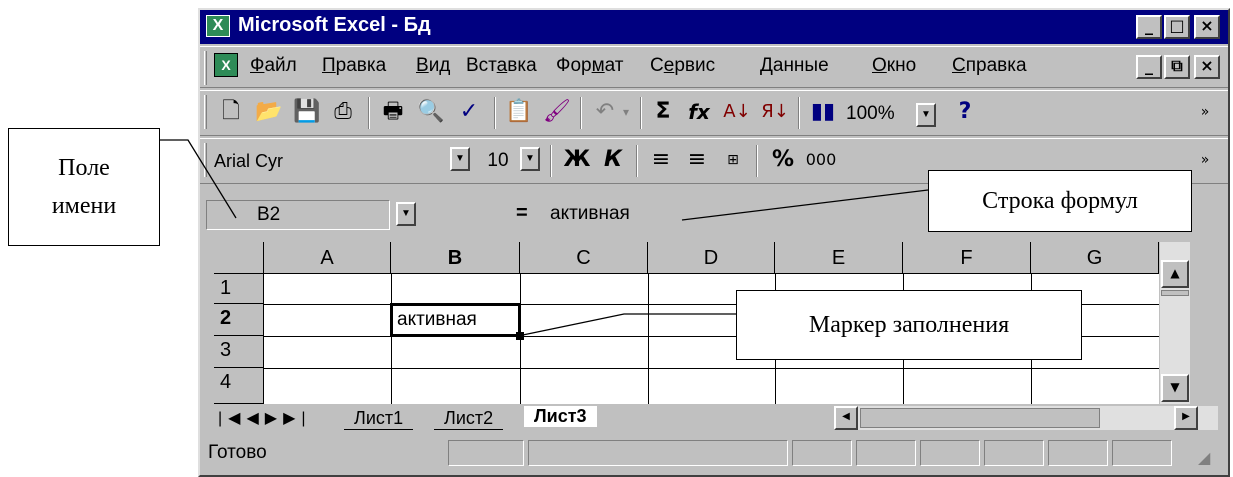  Describe the element at coordinates (198, 179) in the screenshot. I see `name-box-leader-line` at that location.